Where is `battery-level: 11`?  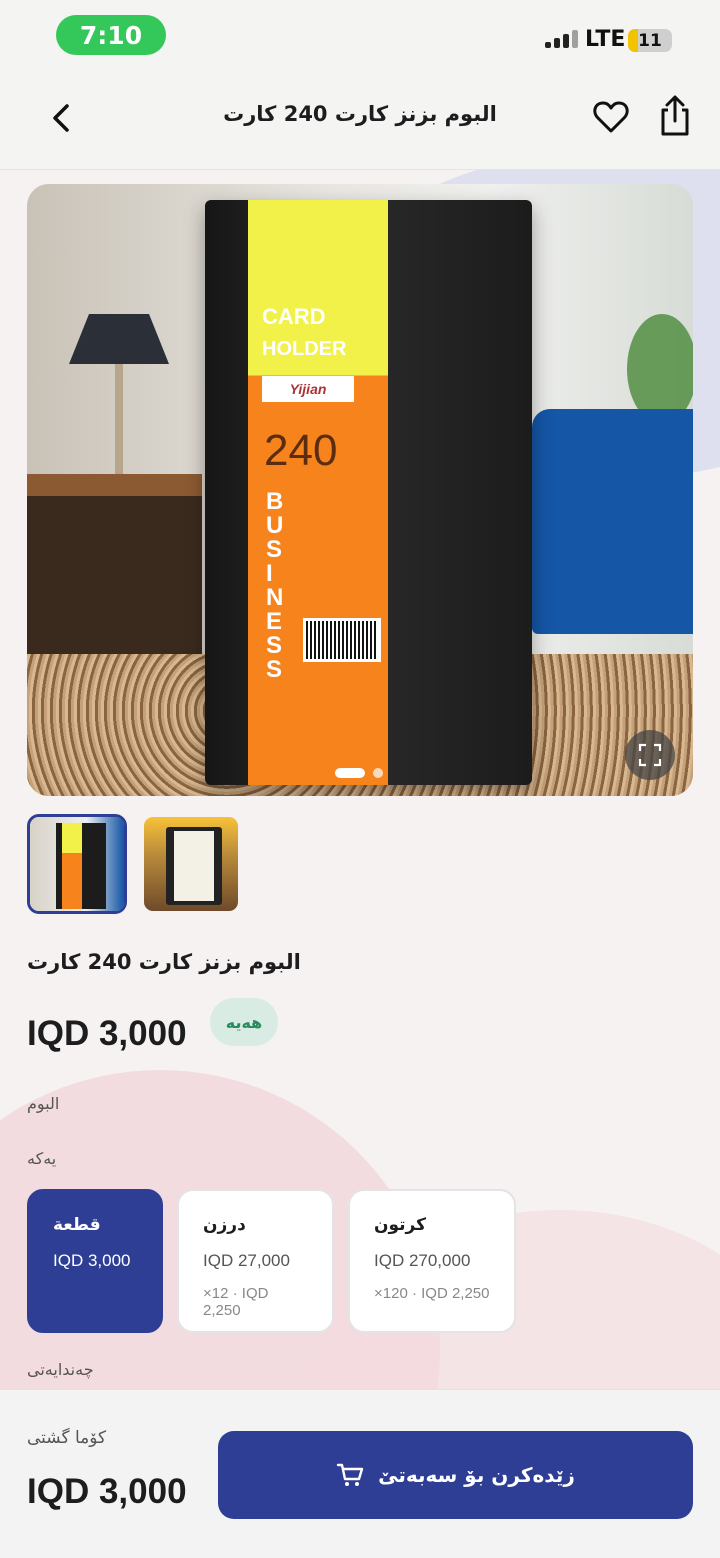 battery-level: 11 is located at coordinates (650, 40).